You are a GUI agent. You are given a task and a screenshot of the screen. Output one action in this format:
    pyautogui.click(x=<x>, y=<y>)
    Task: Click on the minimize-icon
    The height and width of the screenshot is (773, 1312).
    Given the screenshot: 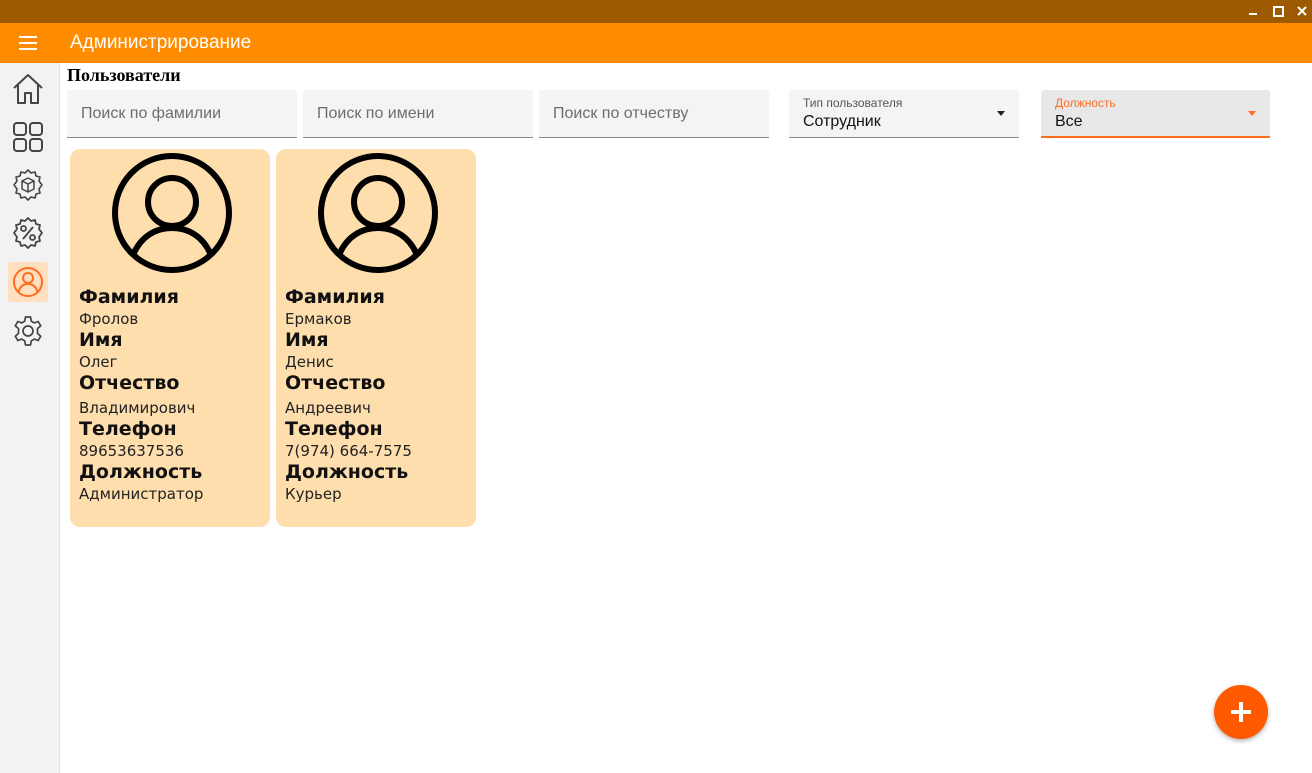 What is the action you would take?
    pyautogui.click(x=1253, y=11)
    